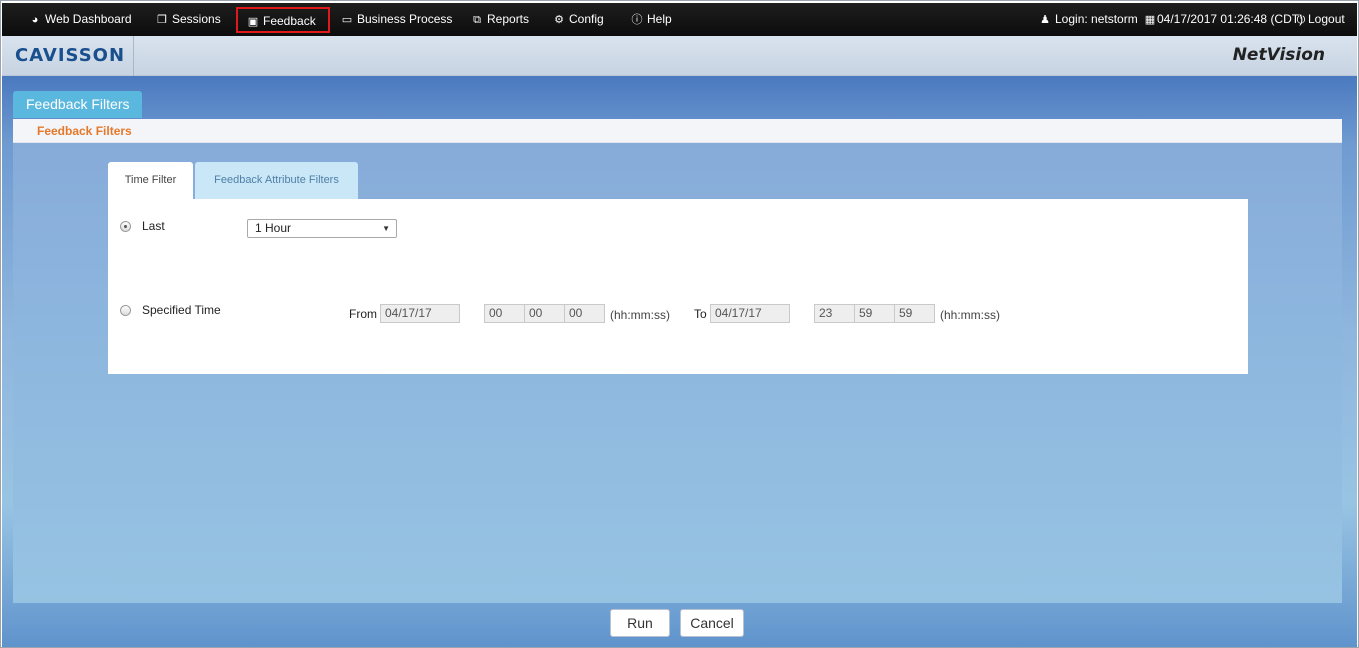 The image size is (1359, 648). I want to click on radio-selected-dot, so click(125, 226).